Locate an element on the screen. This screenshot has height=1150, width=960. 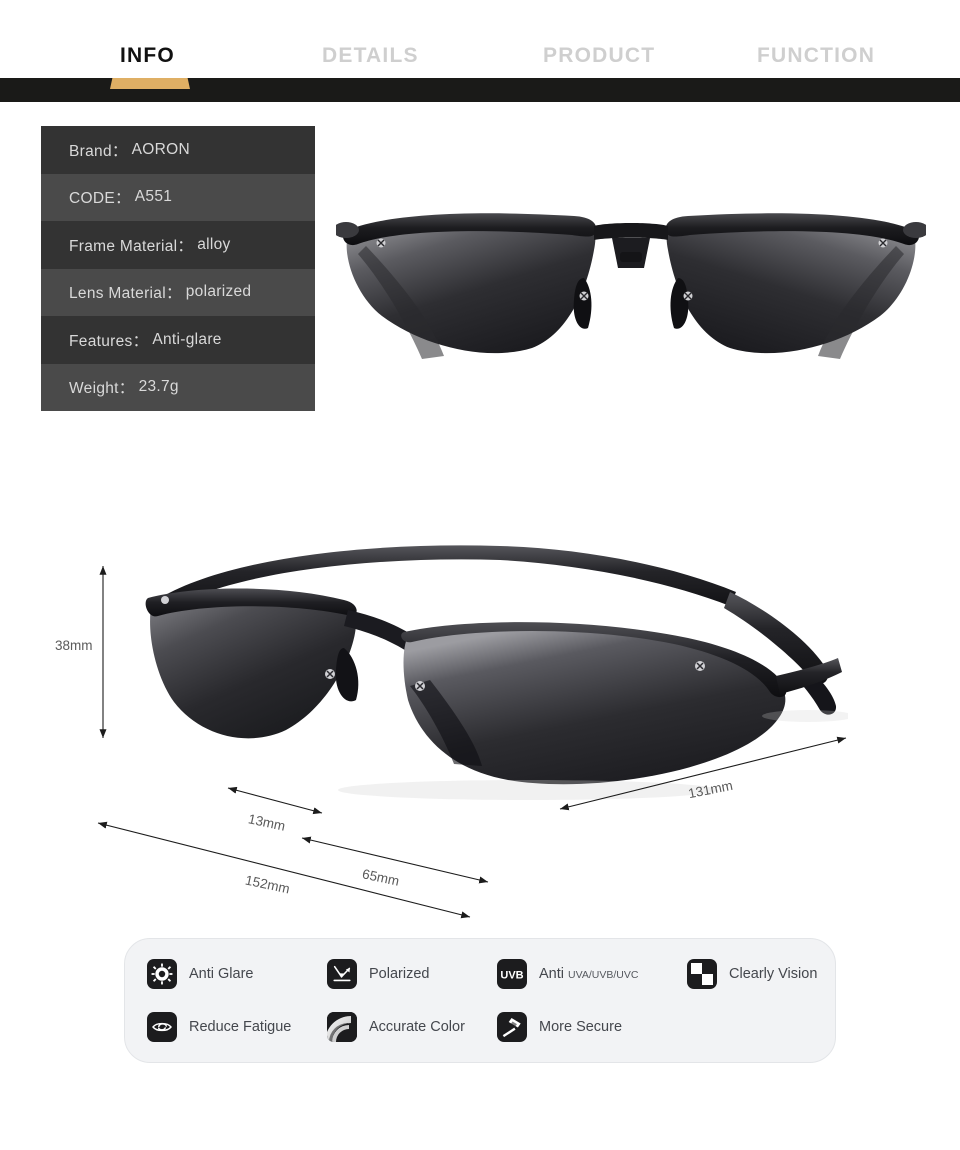
tab-bar: INFO DETAILS PRODUCT FUNCTION is located at coordinates (480, 39).